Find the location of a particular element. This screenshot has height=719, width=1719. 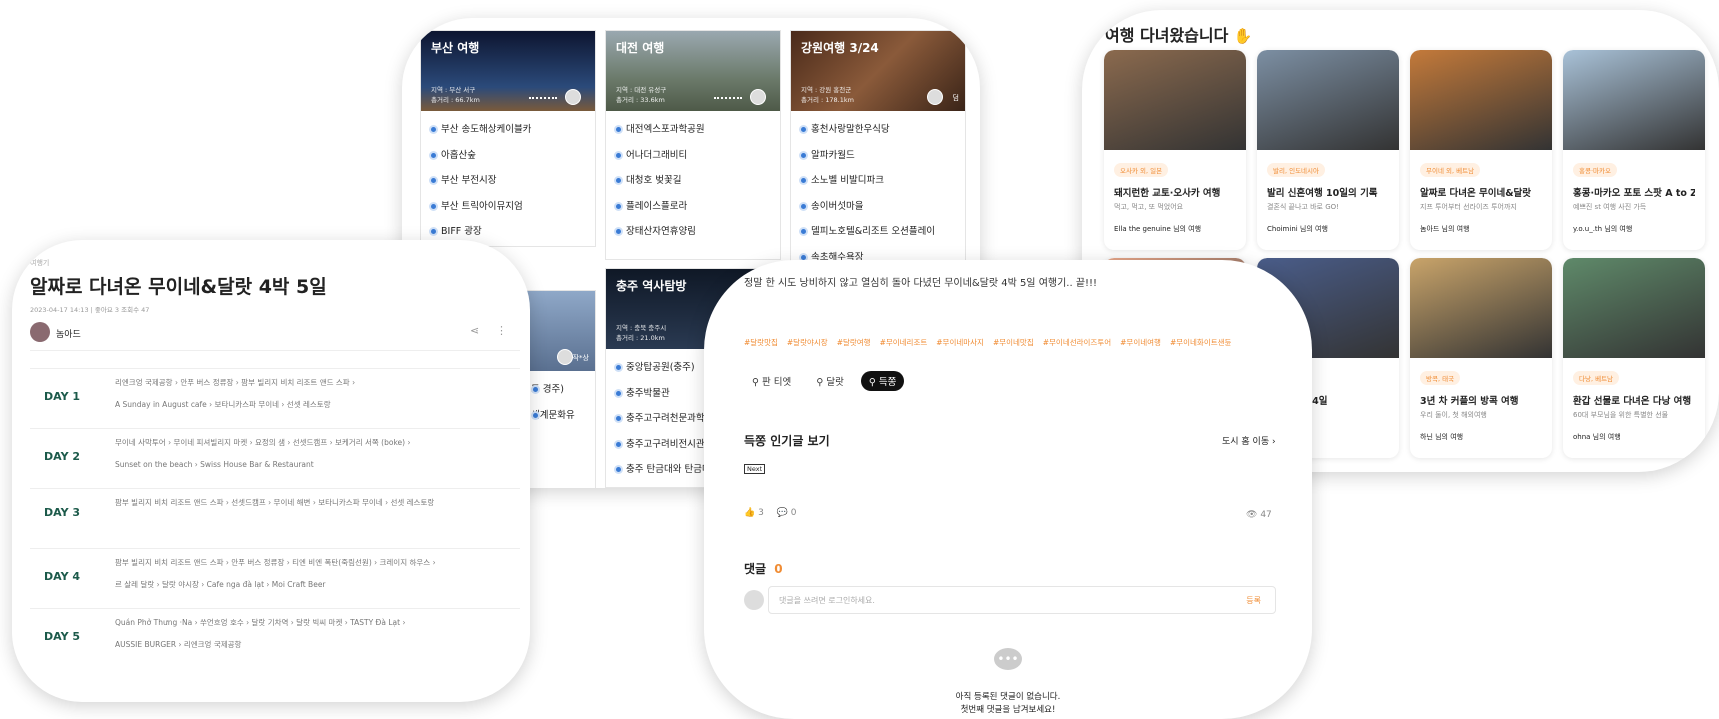

day-label: DAY 1 is located at coordinates (62, 396).